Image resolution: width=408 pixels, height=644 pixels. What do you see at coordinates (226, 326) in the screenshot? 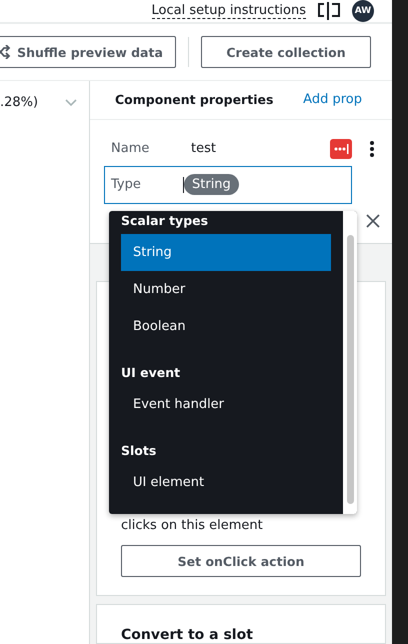
I see `dropdown-option: Boolean` at bounding box center [226, 326].